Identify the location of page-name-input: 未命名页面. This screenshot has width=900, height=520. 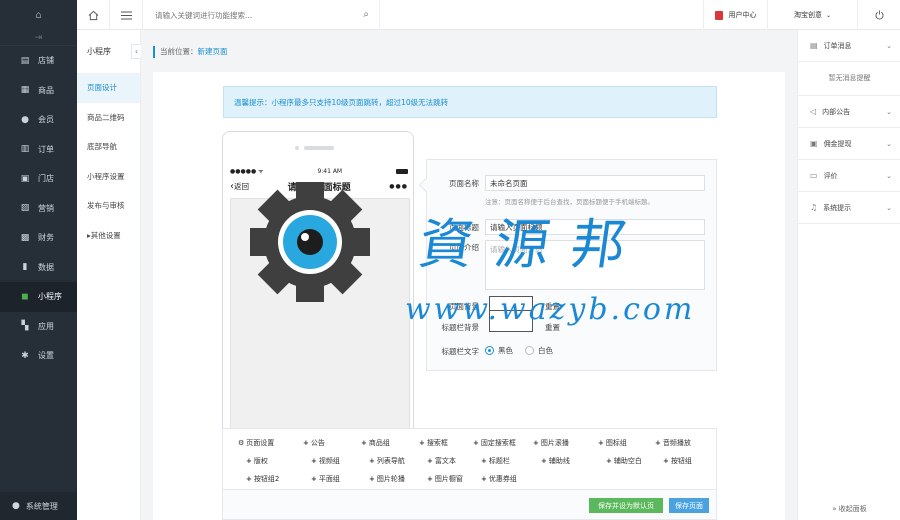
(595, 183).